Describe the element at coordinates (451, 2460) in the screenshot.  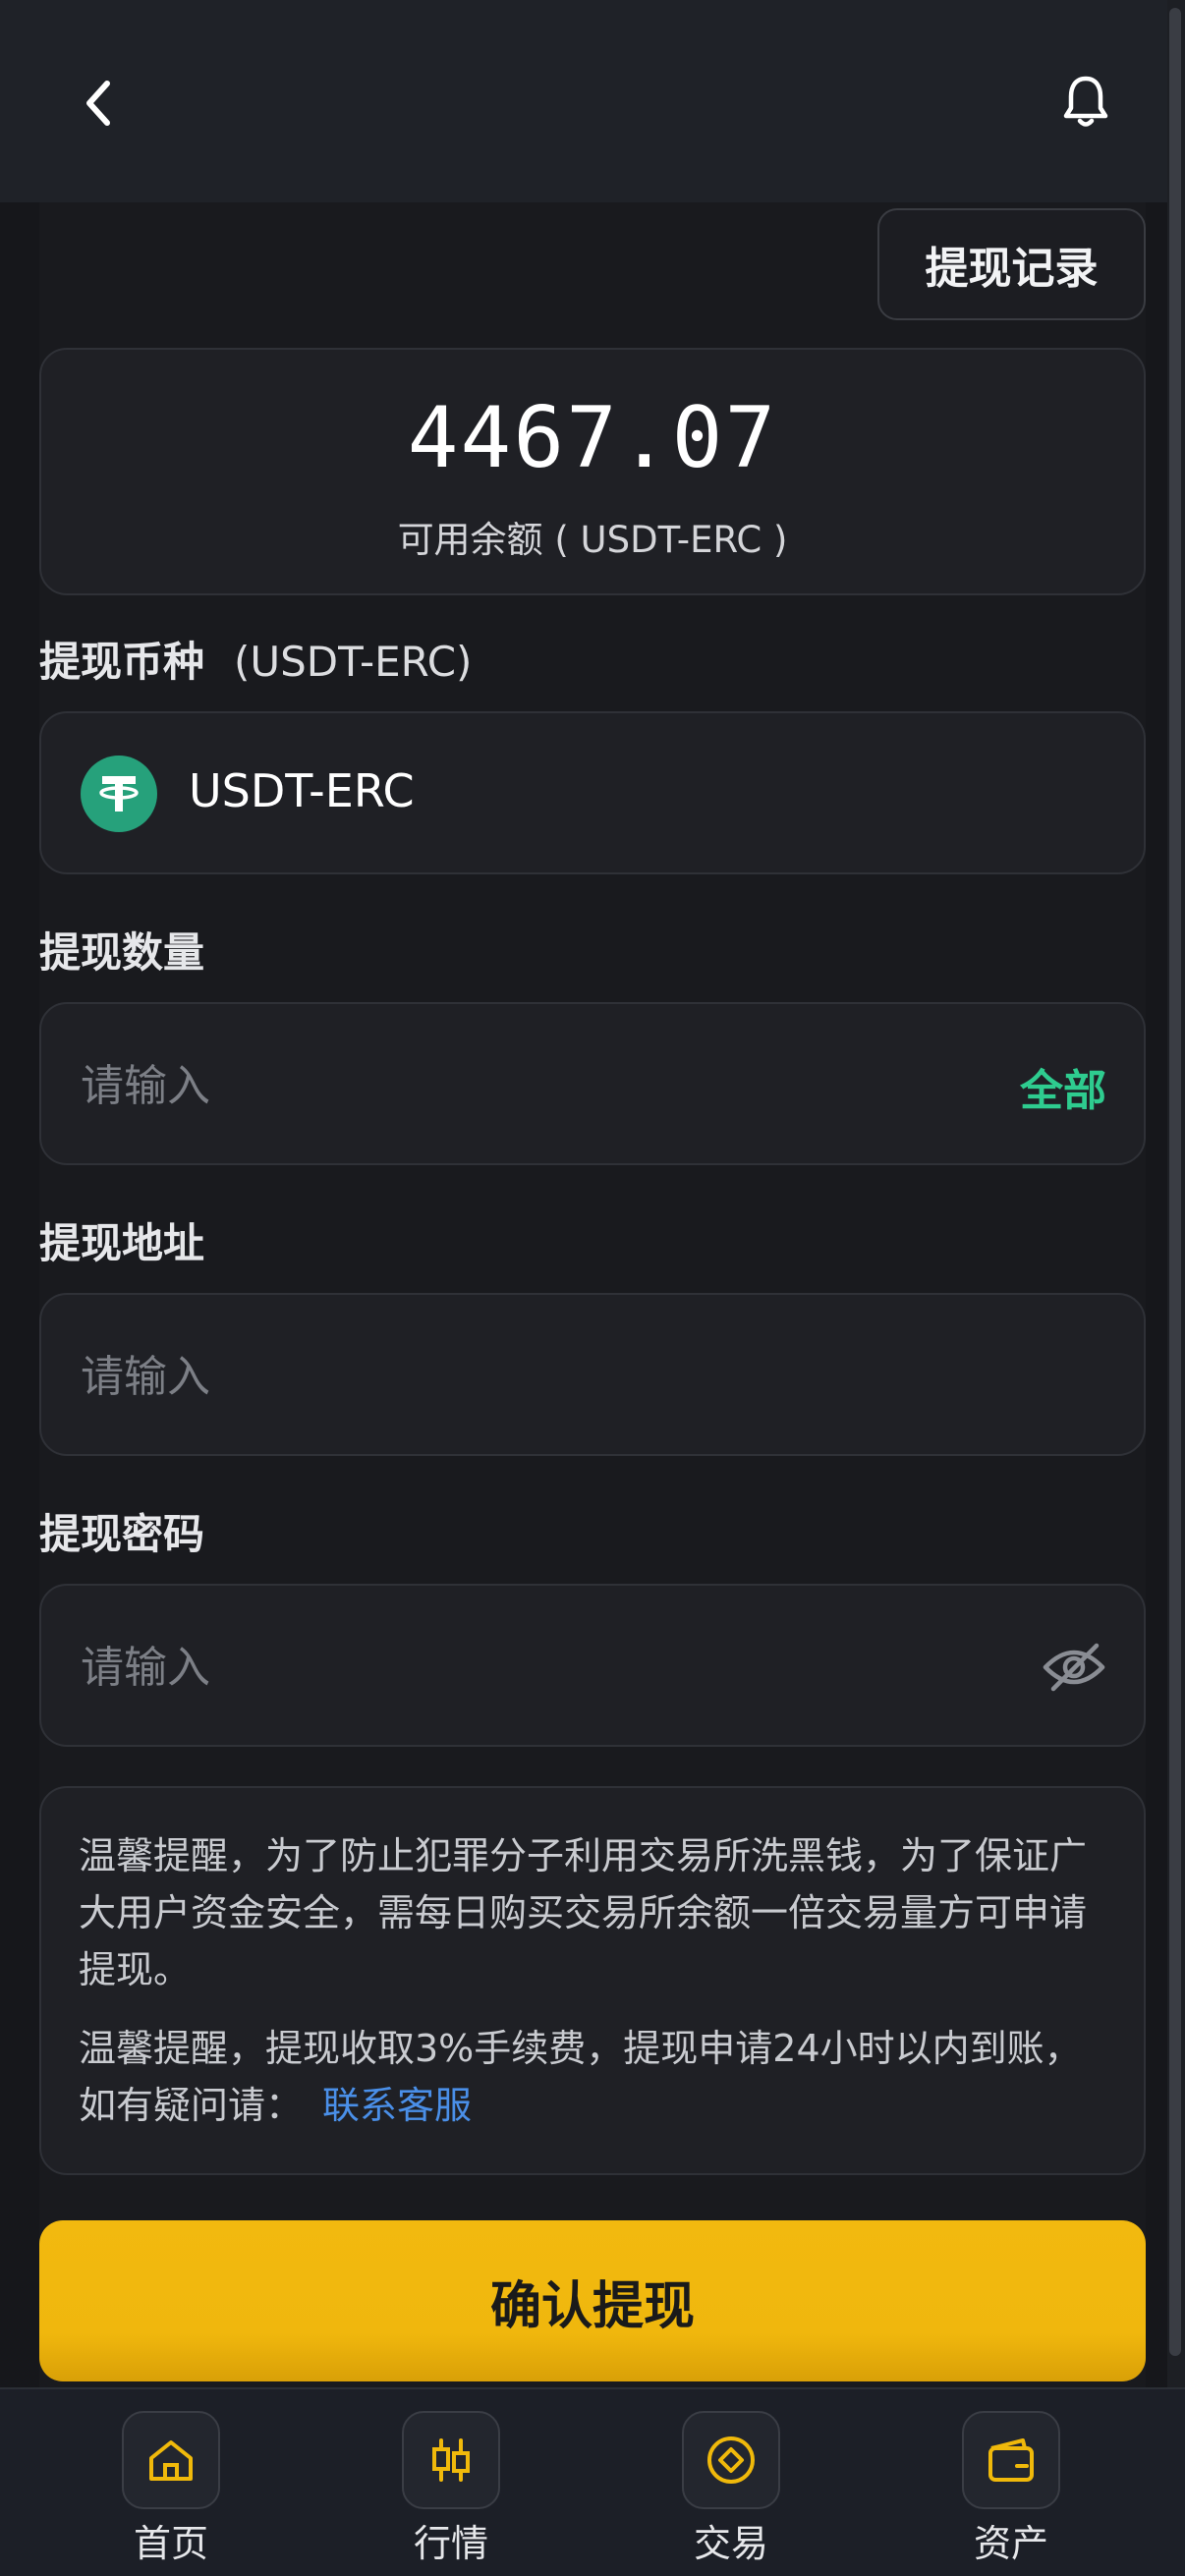
I see `chart-icon` at that location.